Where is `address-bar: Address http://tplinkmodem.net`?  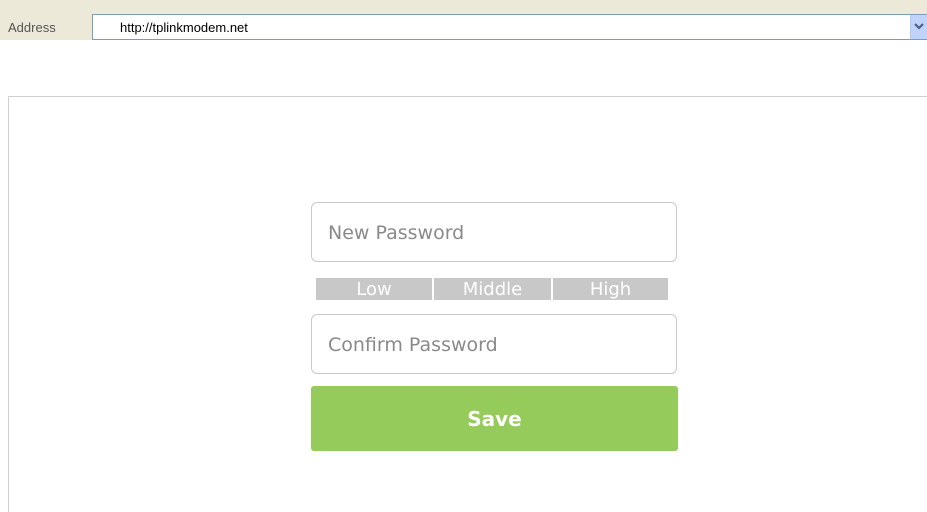 address-bar: Address http://tplinkmodem.net is located at coordinates (463, 20).